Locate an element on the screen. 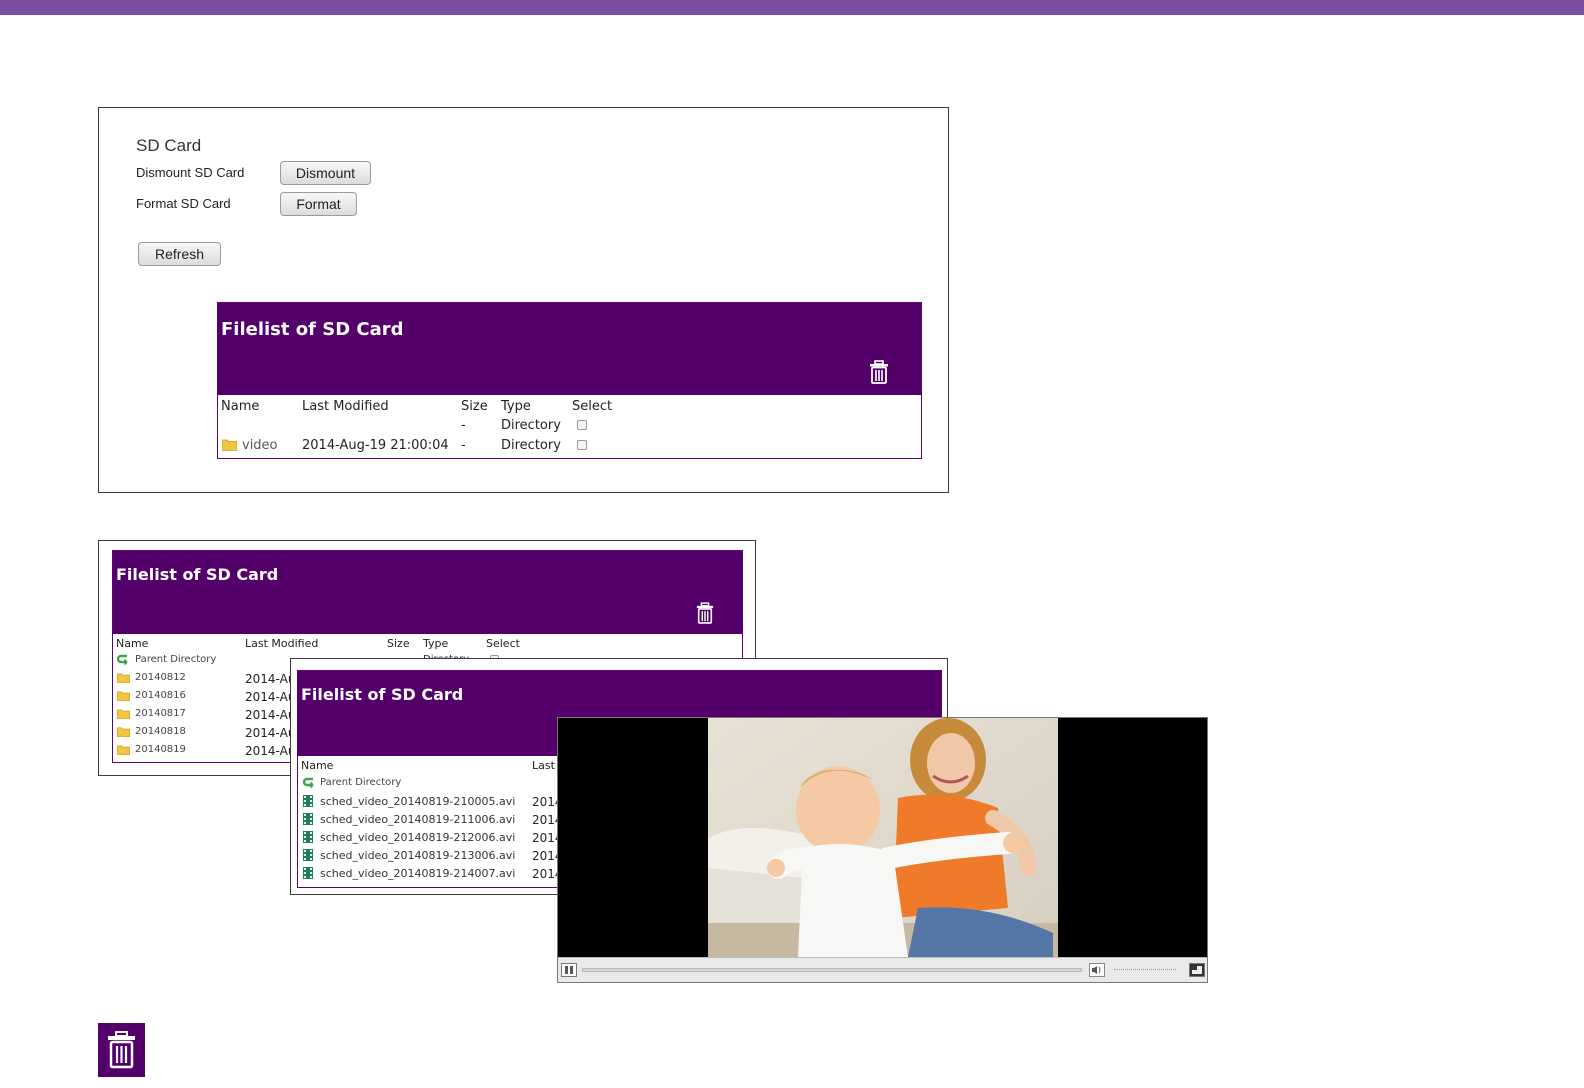 The width and height of the screenshot is (1584, 1088). folder-link: 20140819 is located at coordinates (160, 749).